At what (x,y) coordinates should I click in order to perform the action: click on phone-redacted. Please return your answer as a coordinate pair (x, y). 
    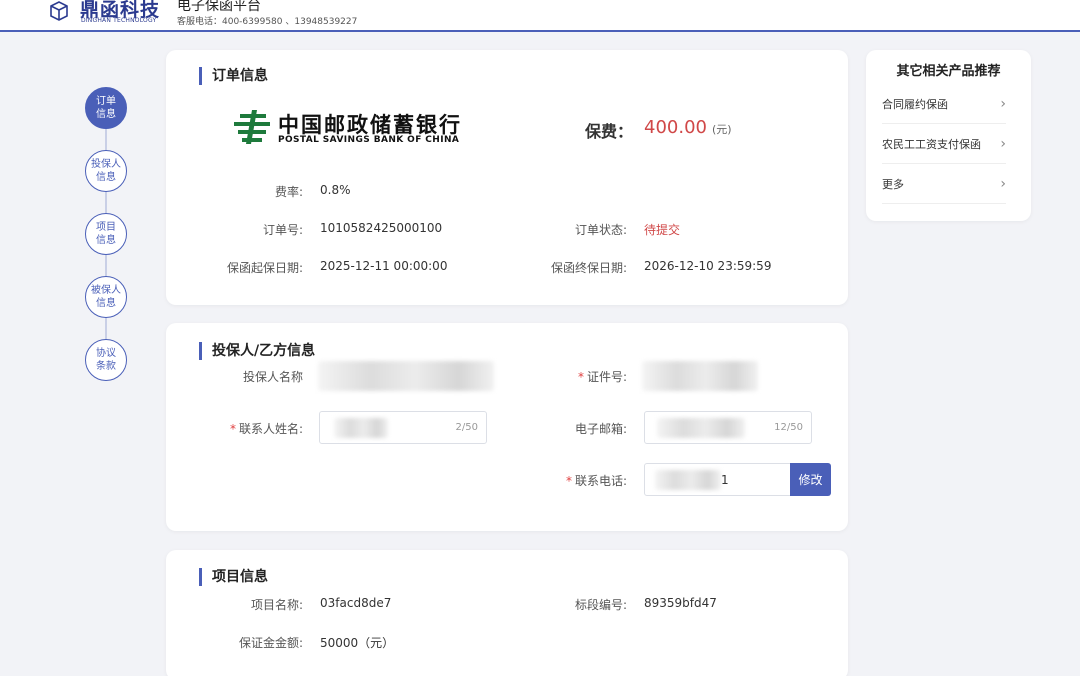
    Looking at the image, I should click on (688, 480).